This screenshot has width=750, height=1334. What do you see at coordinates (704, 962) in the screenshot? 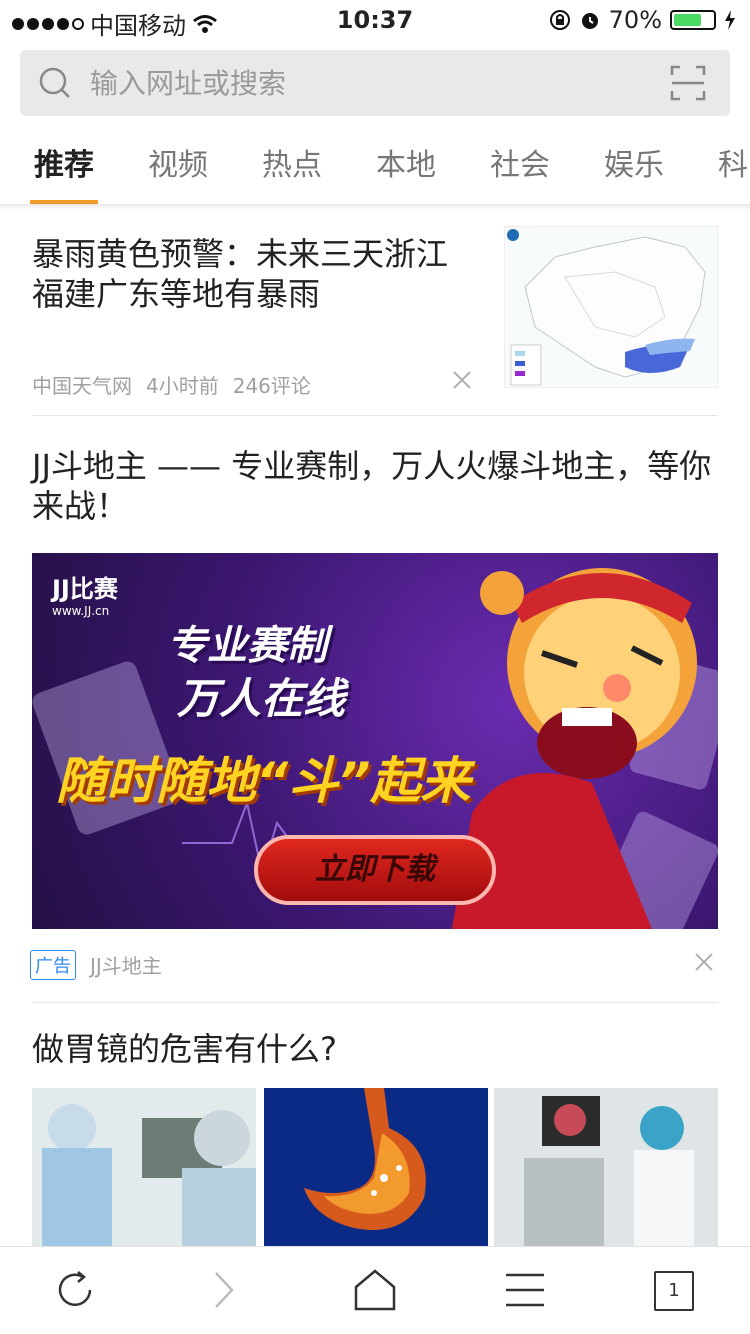
I see `dismiss-ad-icon` at bounding box center [704, 962].